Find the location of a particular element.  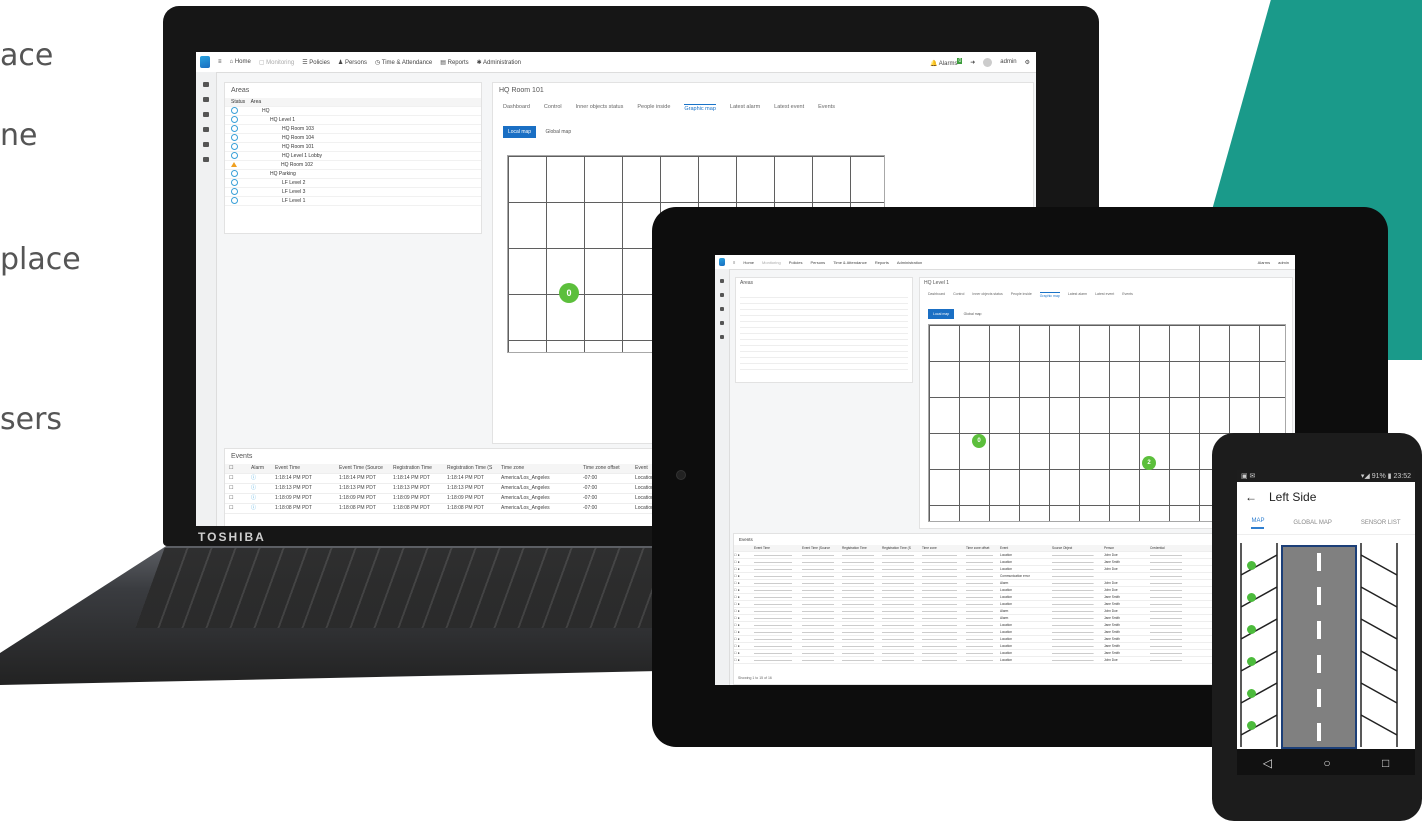

tree-row: HQ Room 102 is located at coordinates (353, 165).